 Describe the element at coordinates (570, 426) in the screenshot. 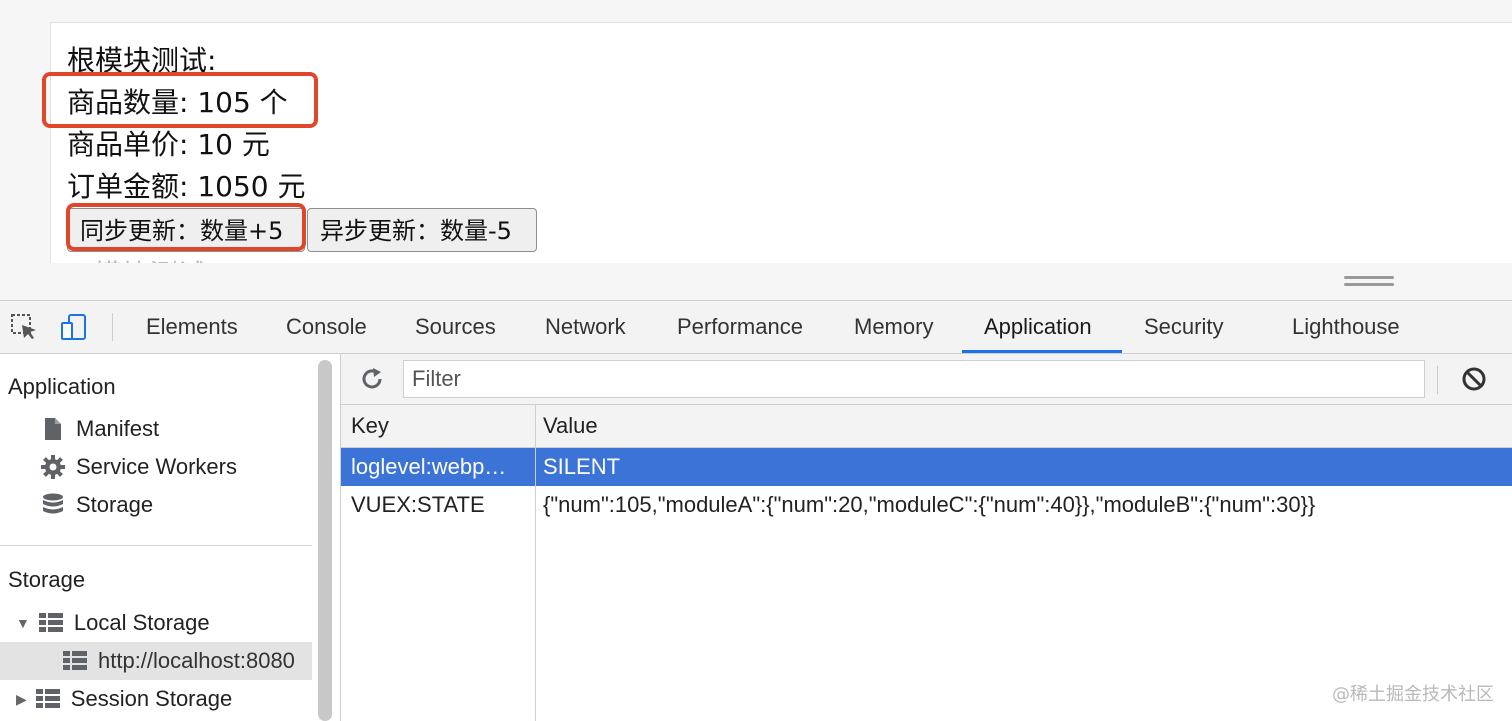

I see `column-header-value: Value` at that location.